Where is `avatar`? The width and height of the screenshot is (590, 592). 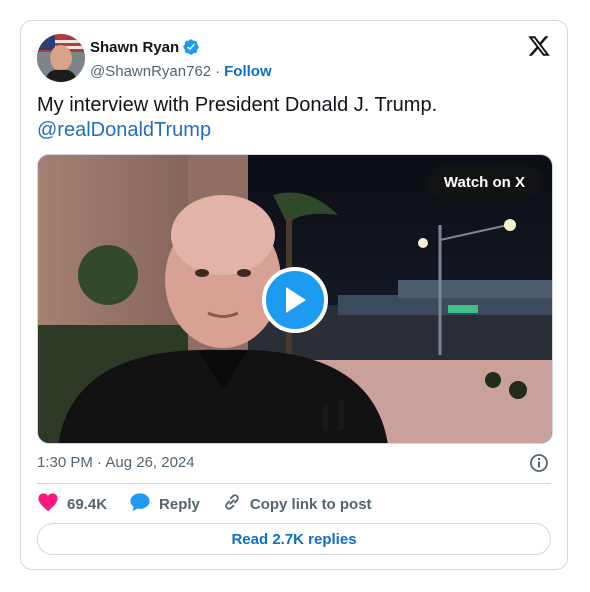
avatar is located at coordinates (61, 58).